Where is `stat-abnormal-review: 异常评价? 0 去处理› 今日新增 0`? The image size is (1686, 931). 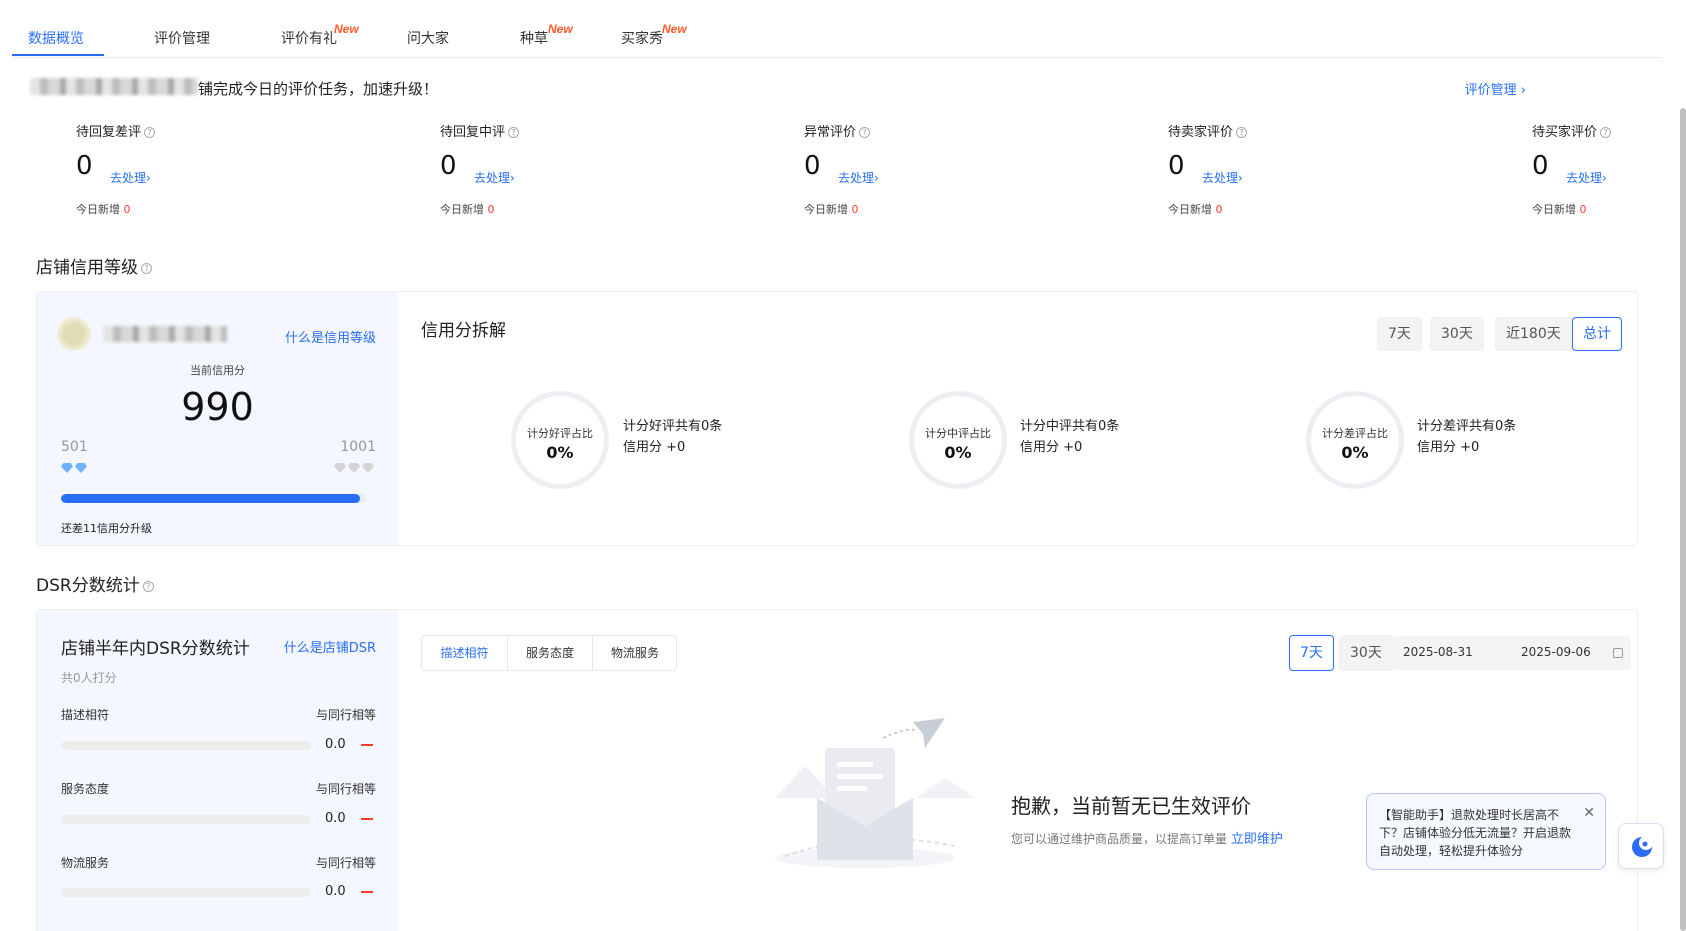 stat-abnormal-review: 异常评价? 0 去处理› 今日新增 0 is located at coordinates (904, 168).